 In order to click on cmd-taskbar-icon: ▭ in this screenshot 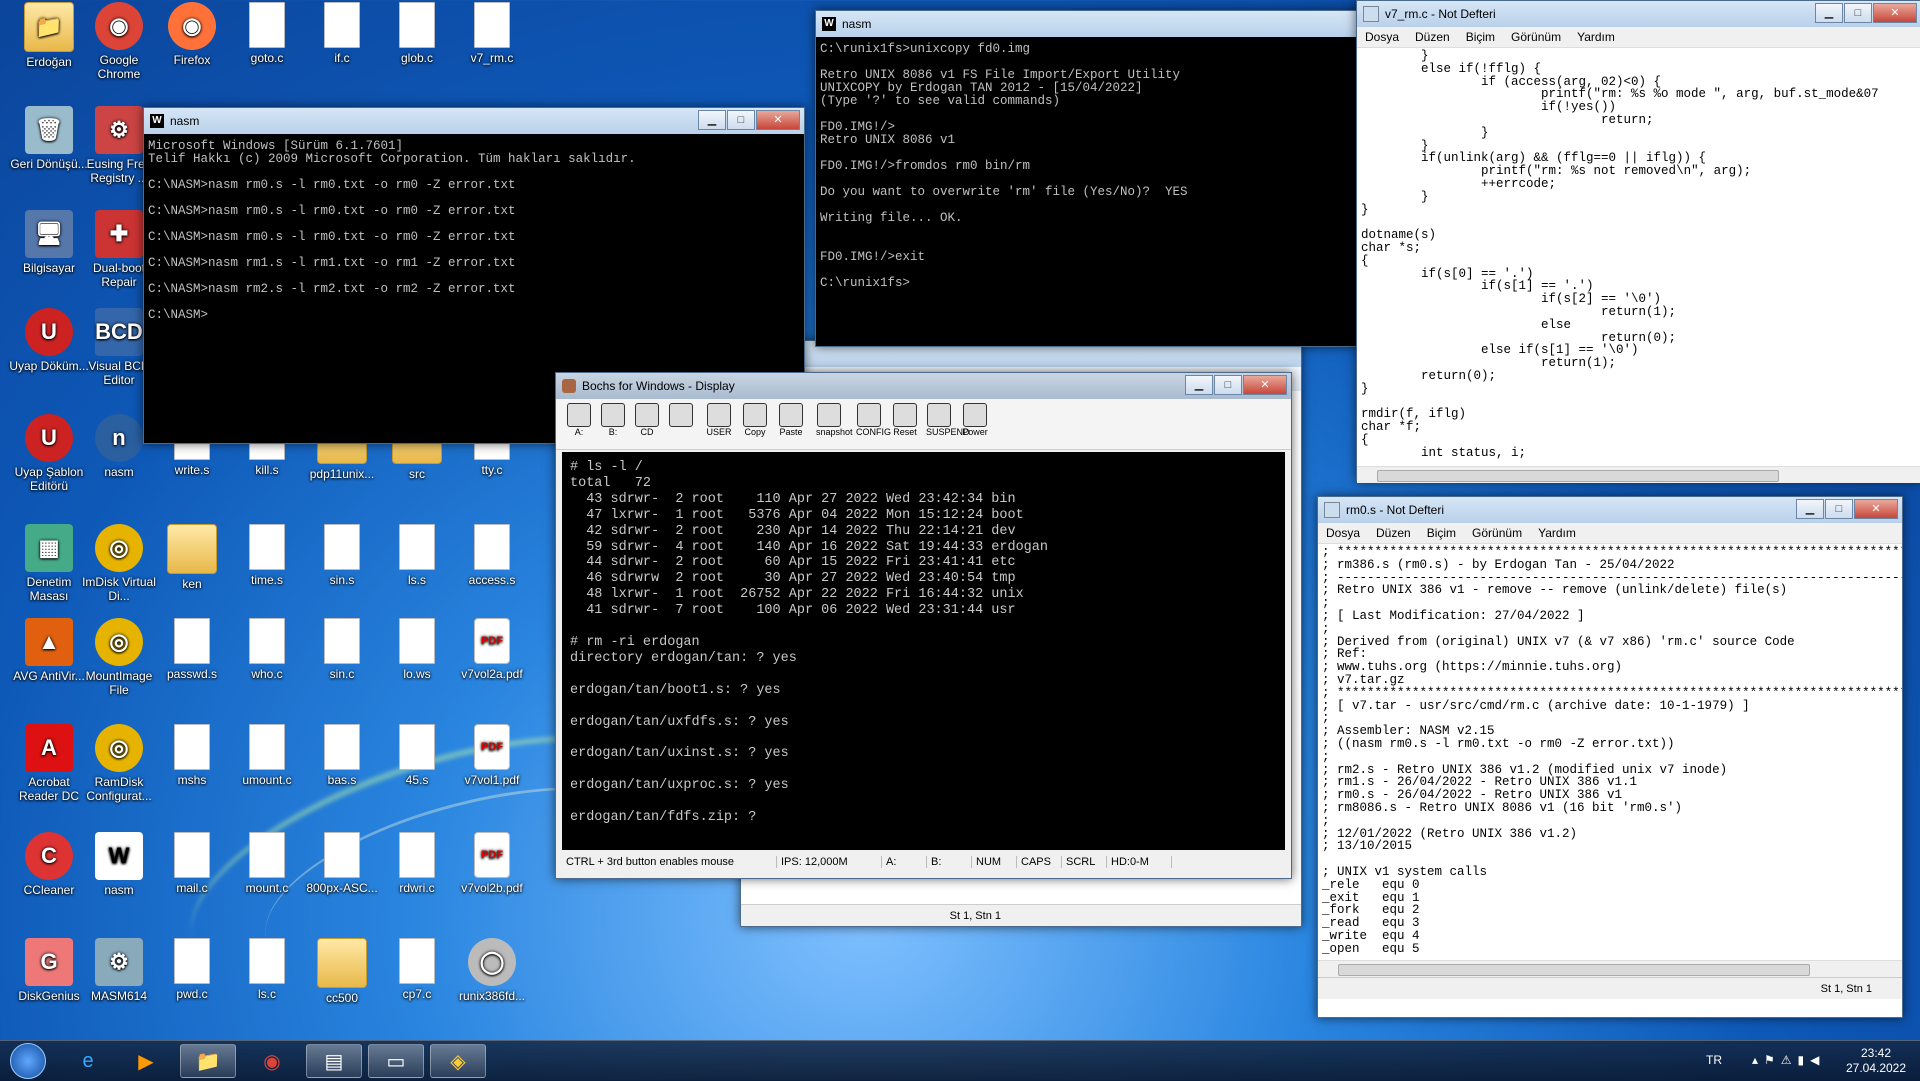, I will do `click(396, 1061)`.